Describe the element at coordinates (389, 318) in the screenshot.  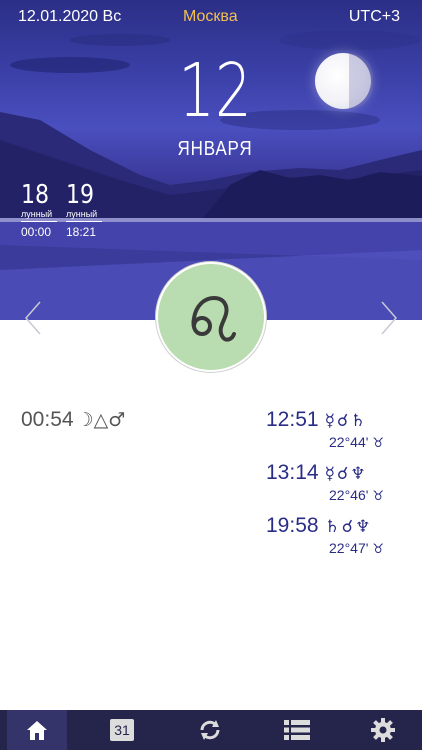
I see `next-day-arrow-icon` at that location.